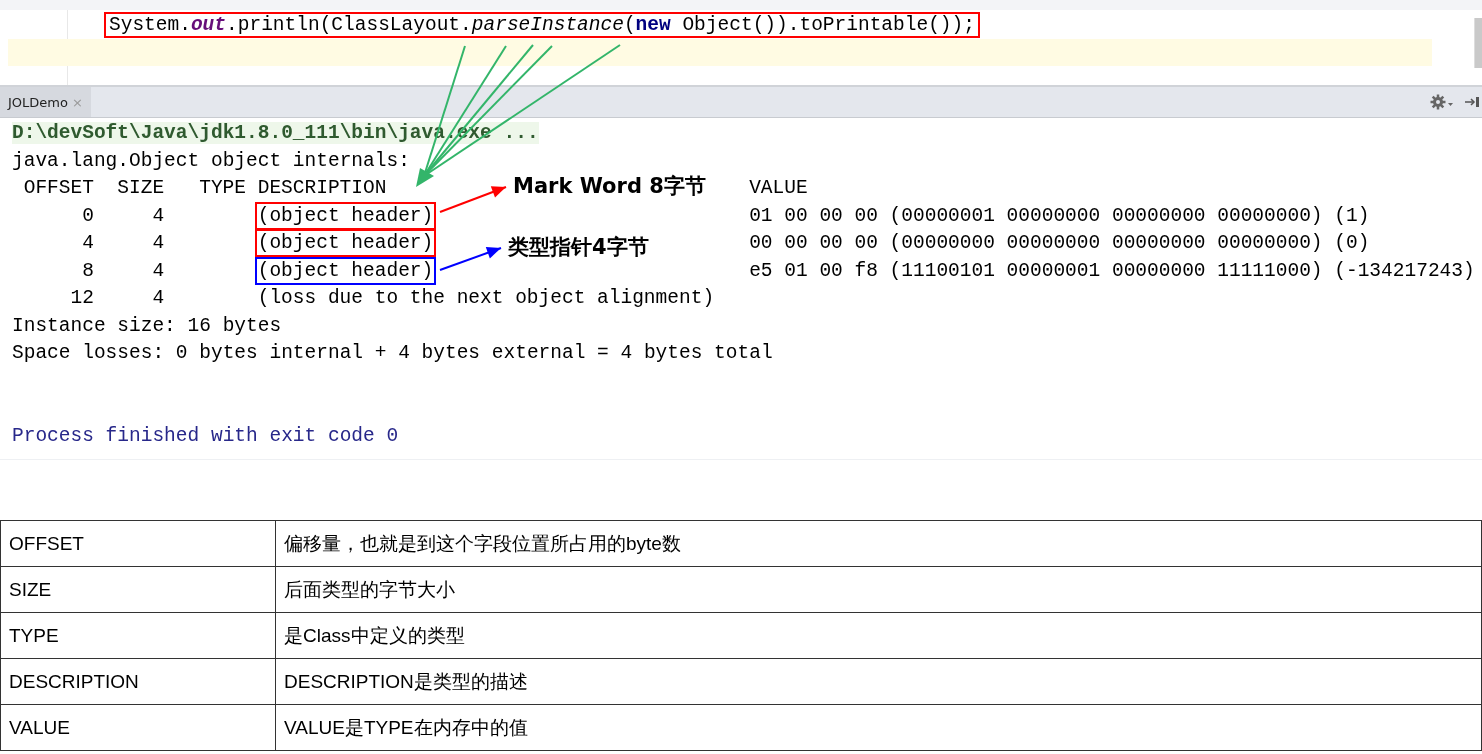 This screenshot has width=1482, height=754. Describe the element at coordinates (878, 681) in the screenshot. I see `table-cell: DESCRIPTION是类型的描述` at that location.